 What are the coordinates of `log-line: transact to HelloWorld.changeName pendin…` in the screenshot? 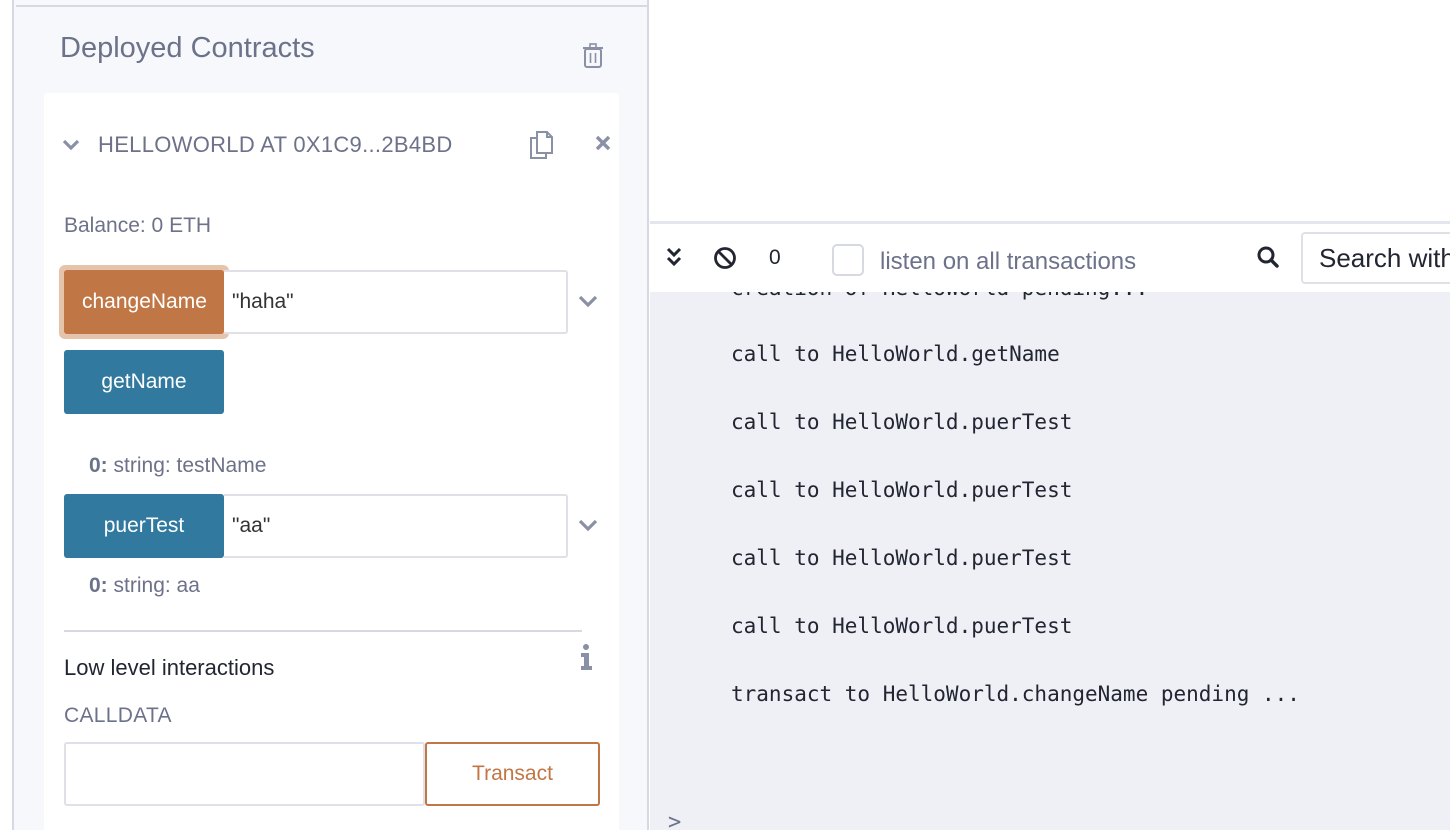 It's located at (1015, 694).